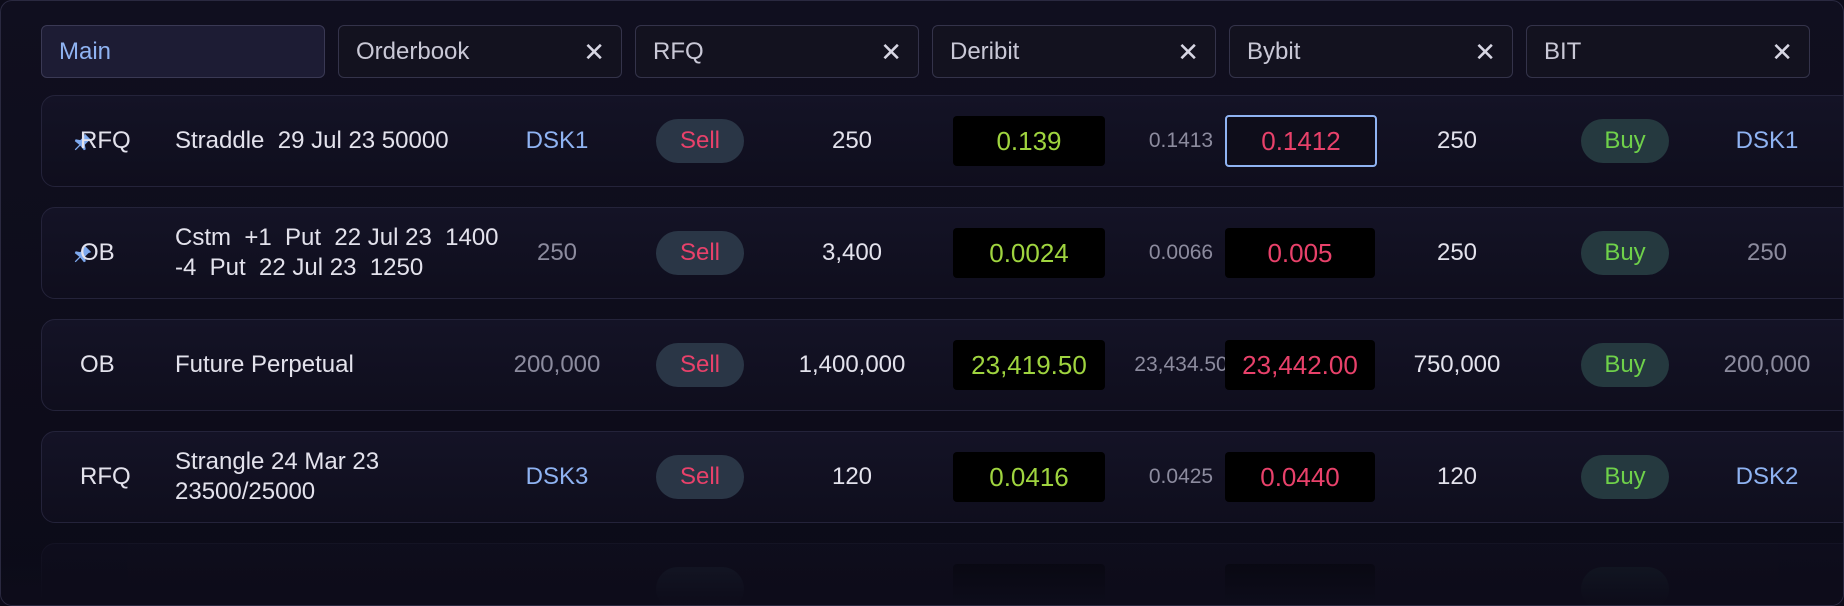 The height and width of the screenshot is (606, 1844). What do you see at coordinates (777, 51) in the screenshot?
I see `tab-rfq: RFQ ✕` at bounding box center [777, 51].